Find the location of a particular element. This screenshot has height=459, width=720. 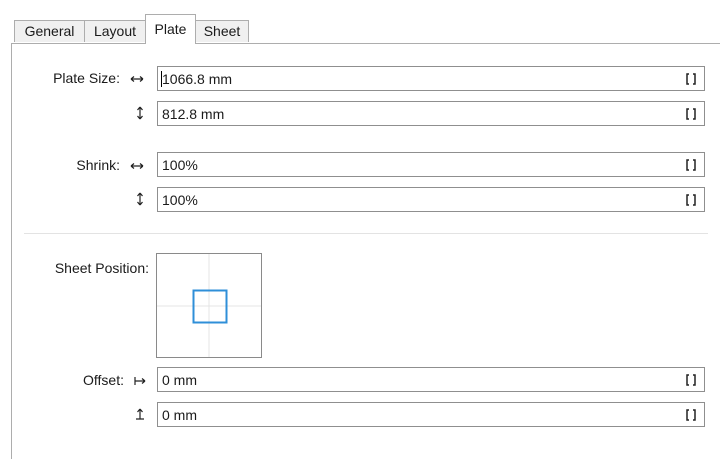

tab-plate: Plate is located at coordinates (170, 29).